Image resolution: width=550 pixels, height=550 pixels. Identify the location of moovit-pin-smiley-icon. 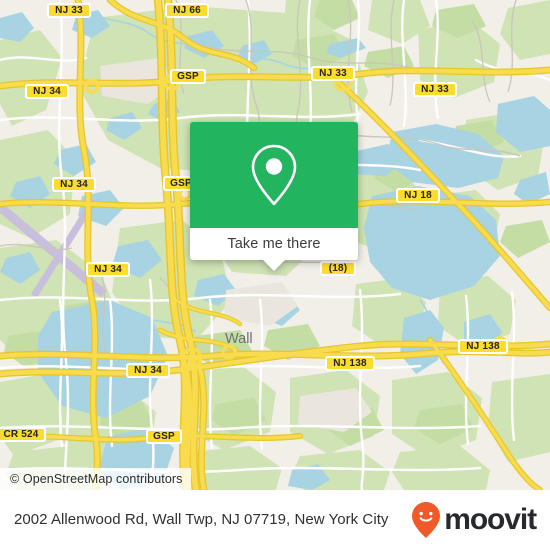
(426, 520).